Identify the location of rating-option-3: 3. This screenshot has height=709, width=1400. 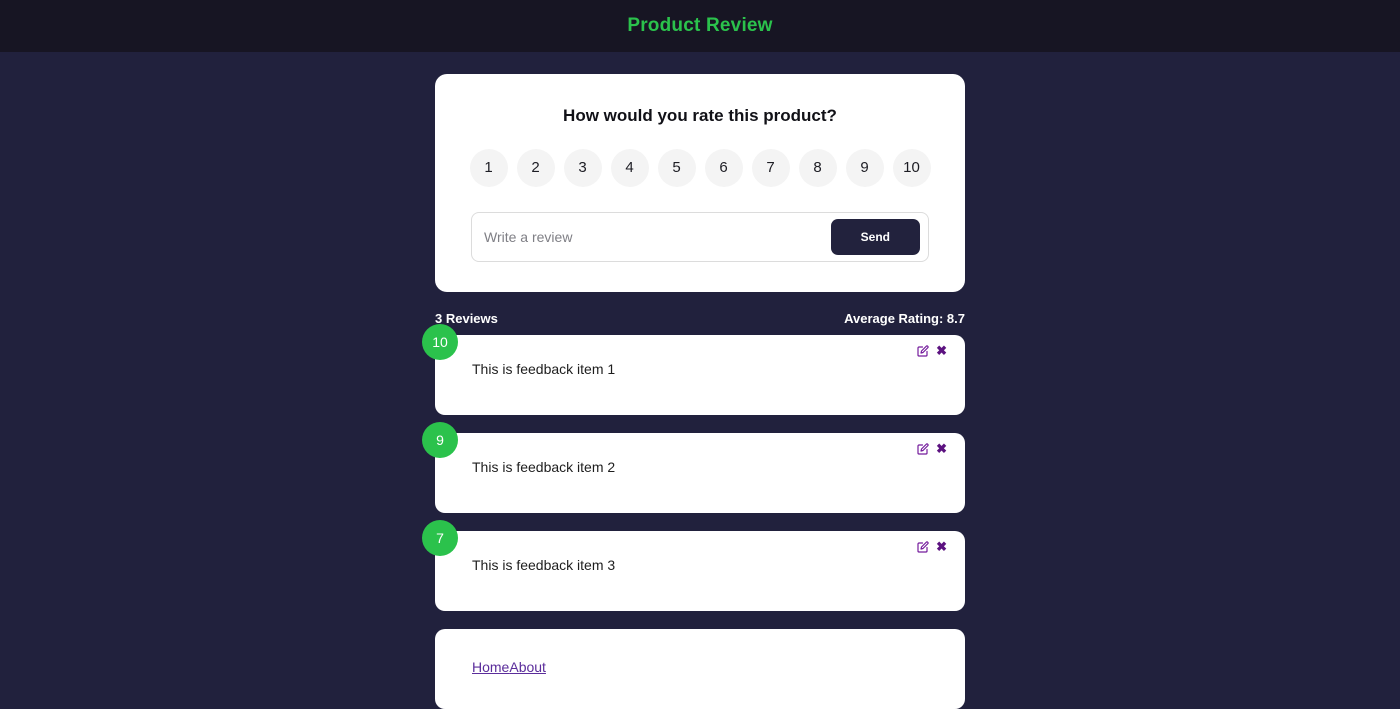
(582, 168).